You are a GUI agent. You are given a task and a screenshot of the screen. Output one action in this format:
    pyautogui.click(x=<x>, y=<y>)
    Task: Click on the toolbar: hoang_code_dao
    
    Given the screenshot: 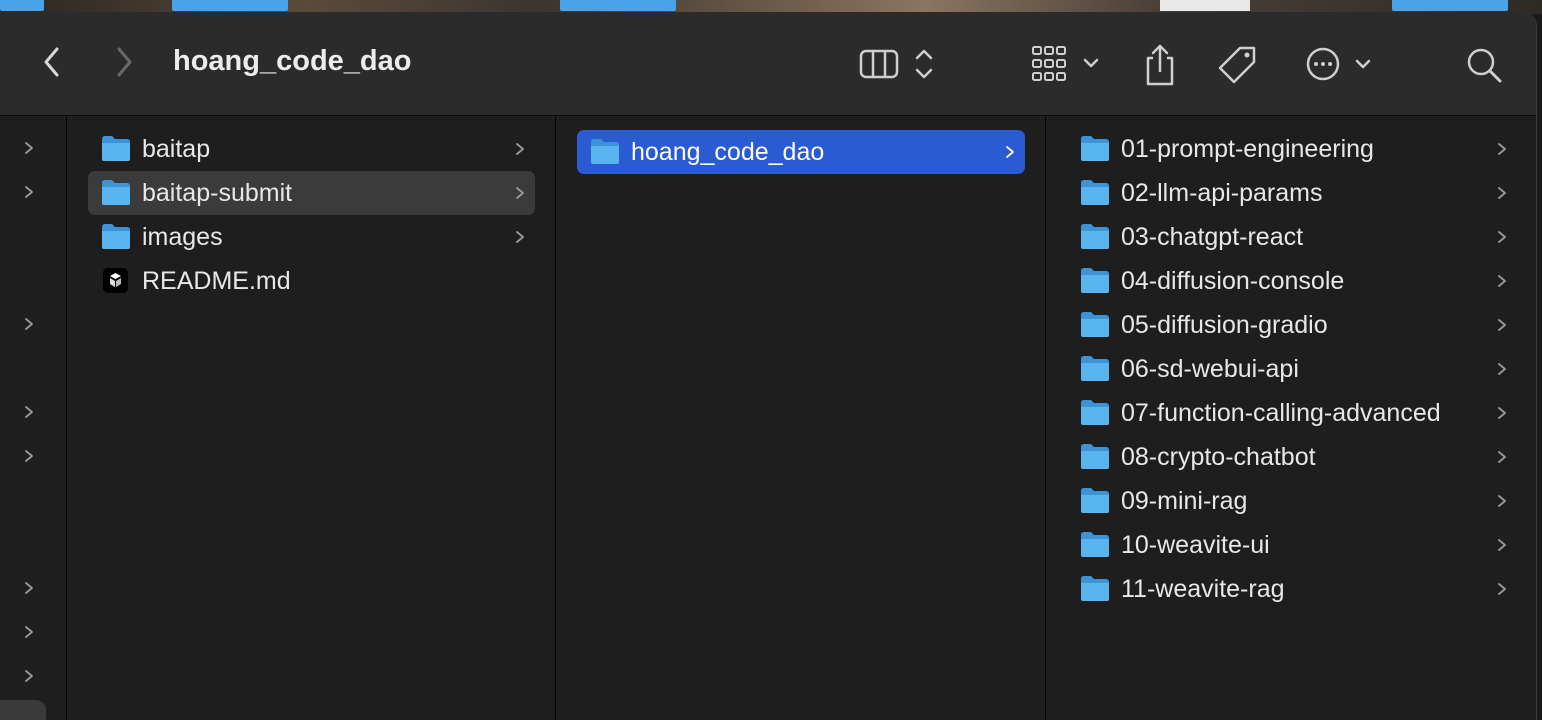 What is the action you would take?
    pyautogui.click(x=768, y=64)
    